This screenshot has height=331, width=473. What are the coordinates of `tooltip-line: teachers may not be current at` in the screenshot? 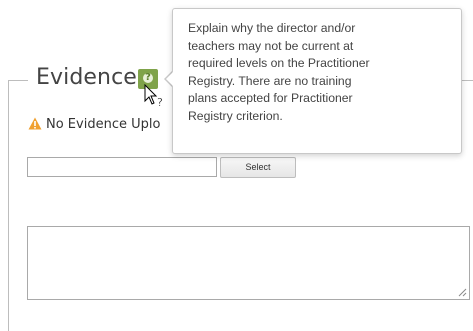 It's located at (271, 45).